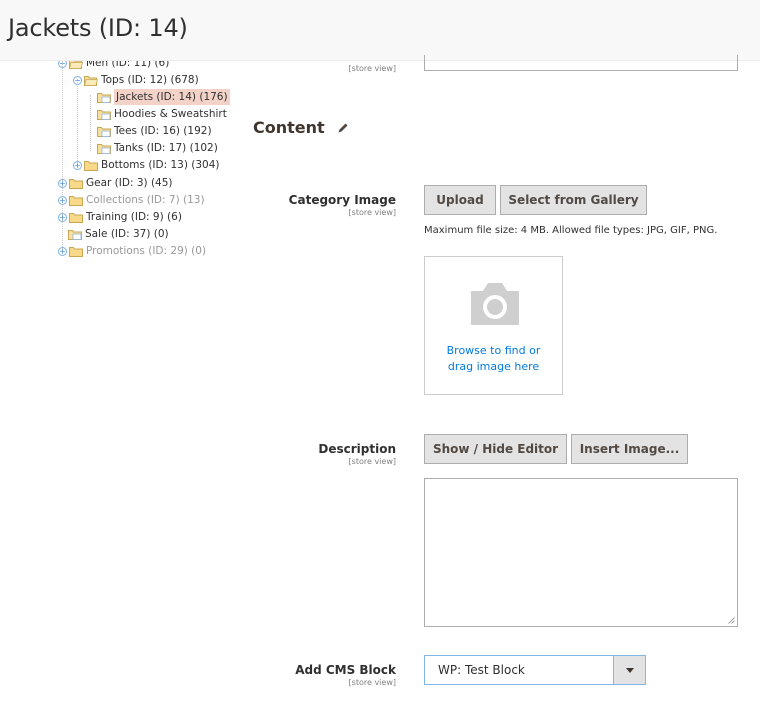 The height and width of the screenshot is (704, 760). I want to click on tree-node-gear: + Gear (ID: 3) (45), so click(115, 183).